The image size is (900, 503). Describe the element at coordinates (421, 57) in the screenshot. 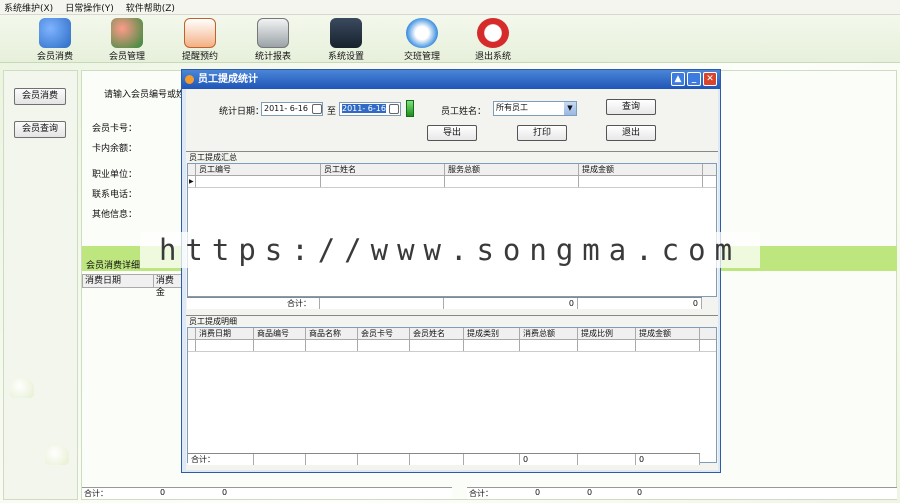

I see `toolbar-label: 交班管理` at that location.